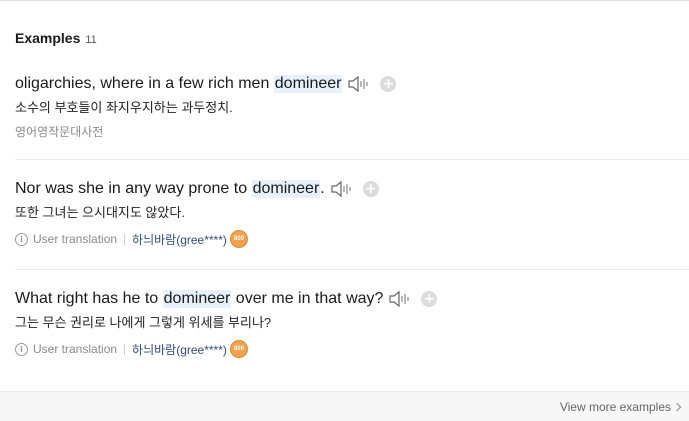 The image size is (689, 421). Describe the element at coordinates (344, 406) in the screenshot. I see `examples-footer: View more examples` at that location.